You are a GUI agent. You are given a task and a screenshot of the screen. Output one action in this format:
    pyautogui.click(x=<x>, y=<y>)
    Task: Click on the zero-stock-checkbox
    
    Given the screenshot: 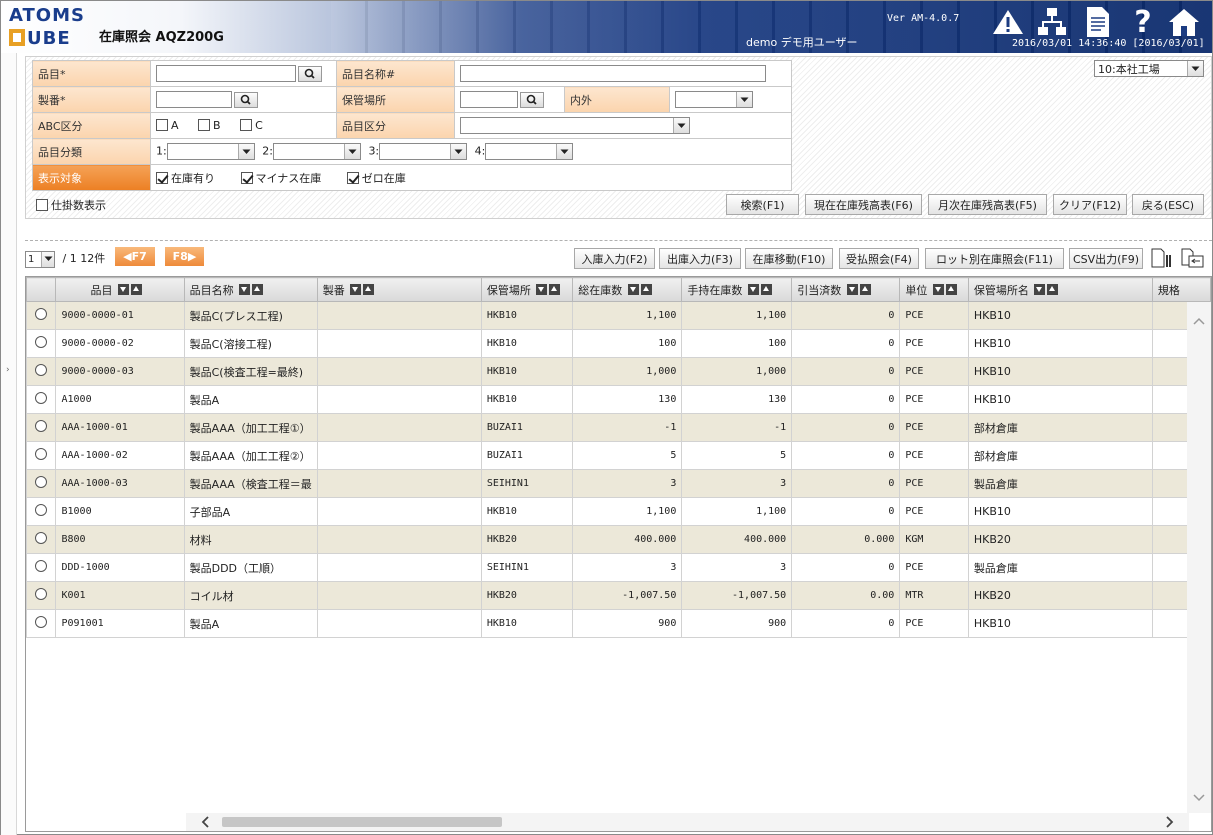 What is the action you would take?
    pyautogui.click(x=352, y=177)
    